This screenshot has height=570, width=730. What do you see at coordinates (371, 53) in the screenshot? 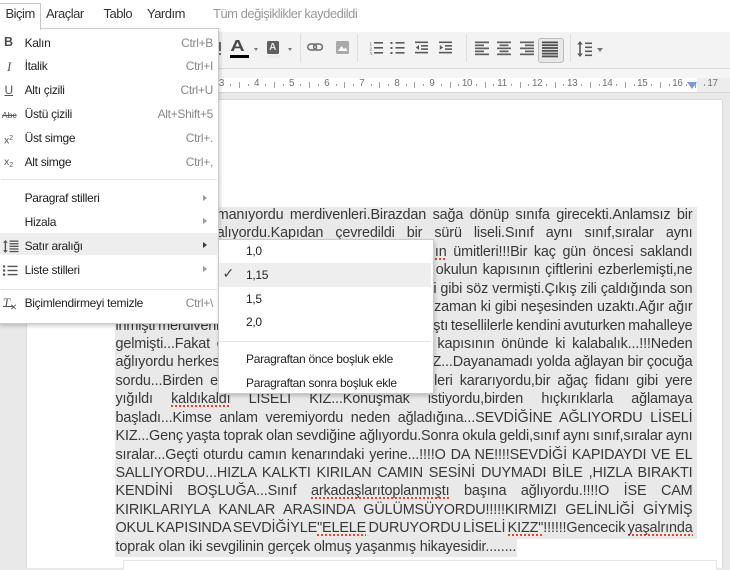
I see `svg-text: 3` at bounding box center [371, 53].